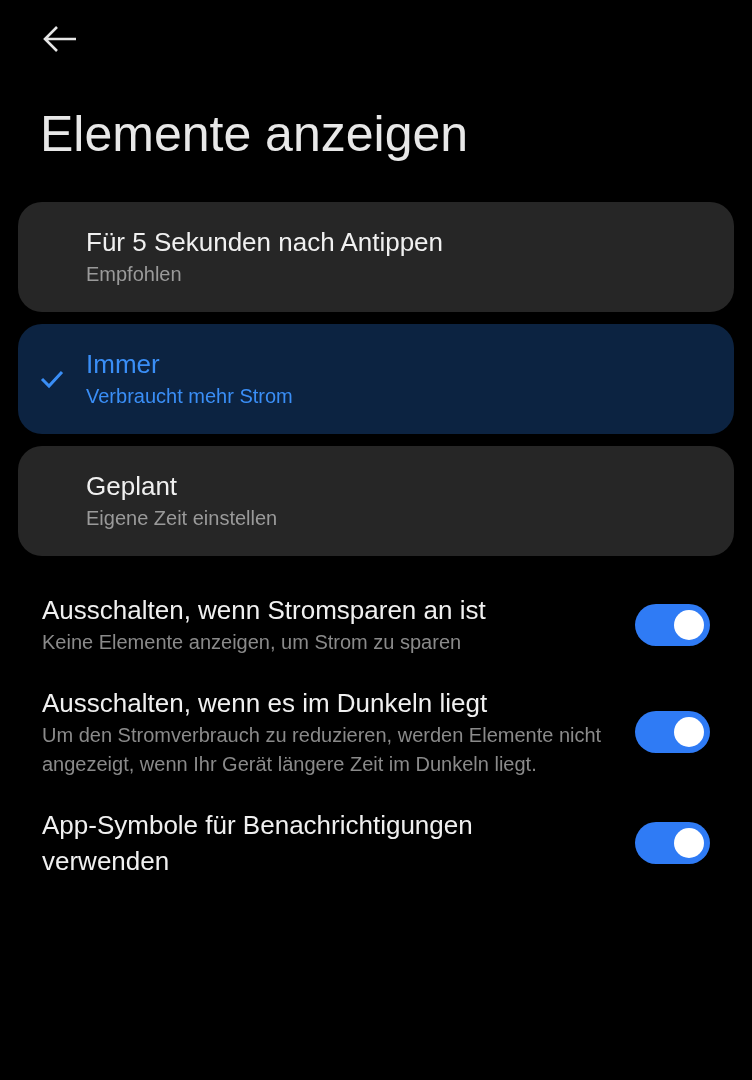  Describe the element at coordinates (376, 501) in the screenshot. I see `option-card: Geplant Eigene Zeit einstellen` at that location.